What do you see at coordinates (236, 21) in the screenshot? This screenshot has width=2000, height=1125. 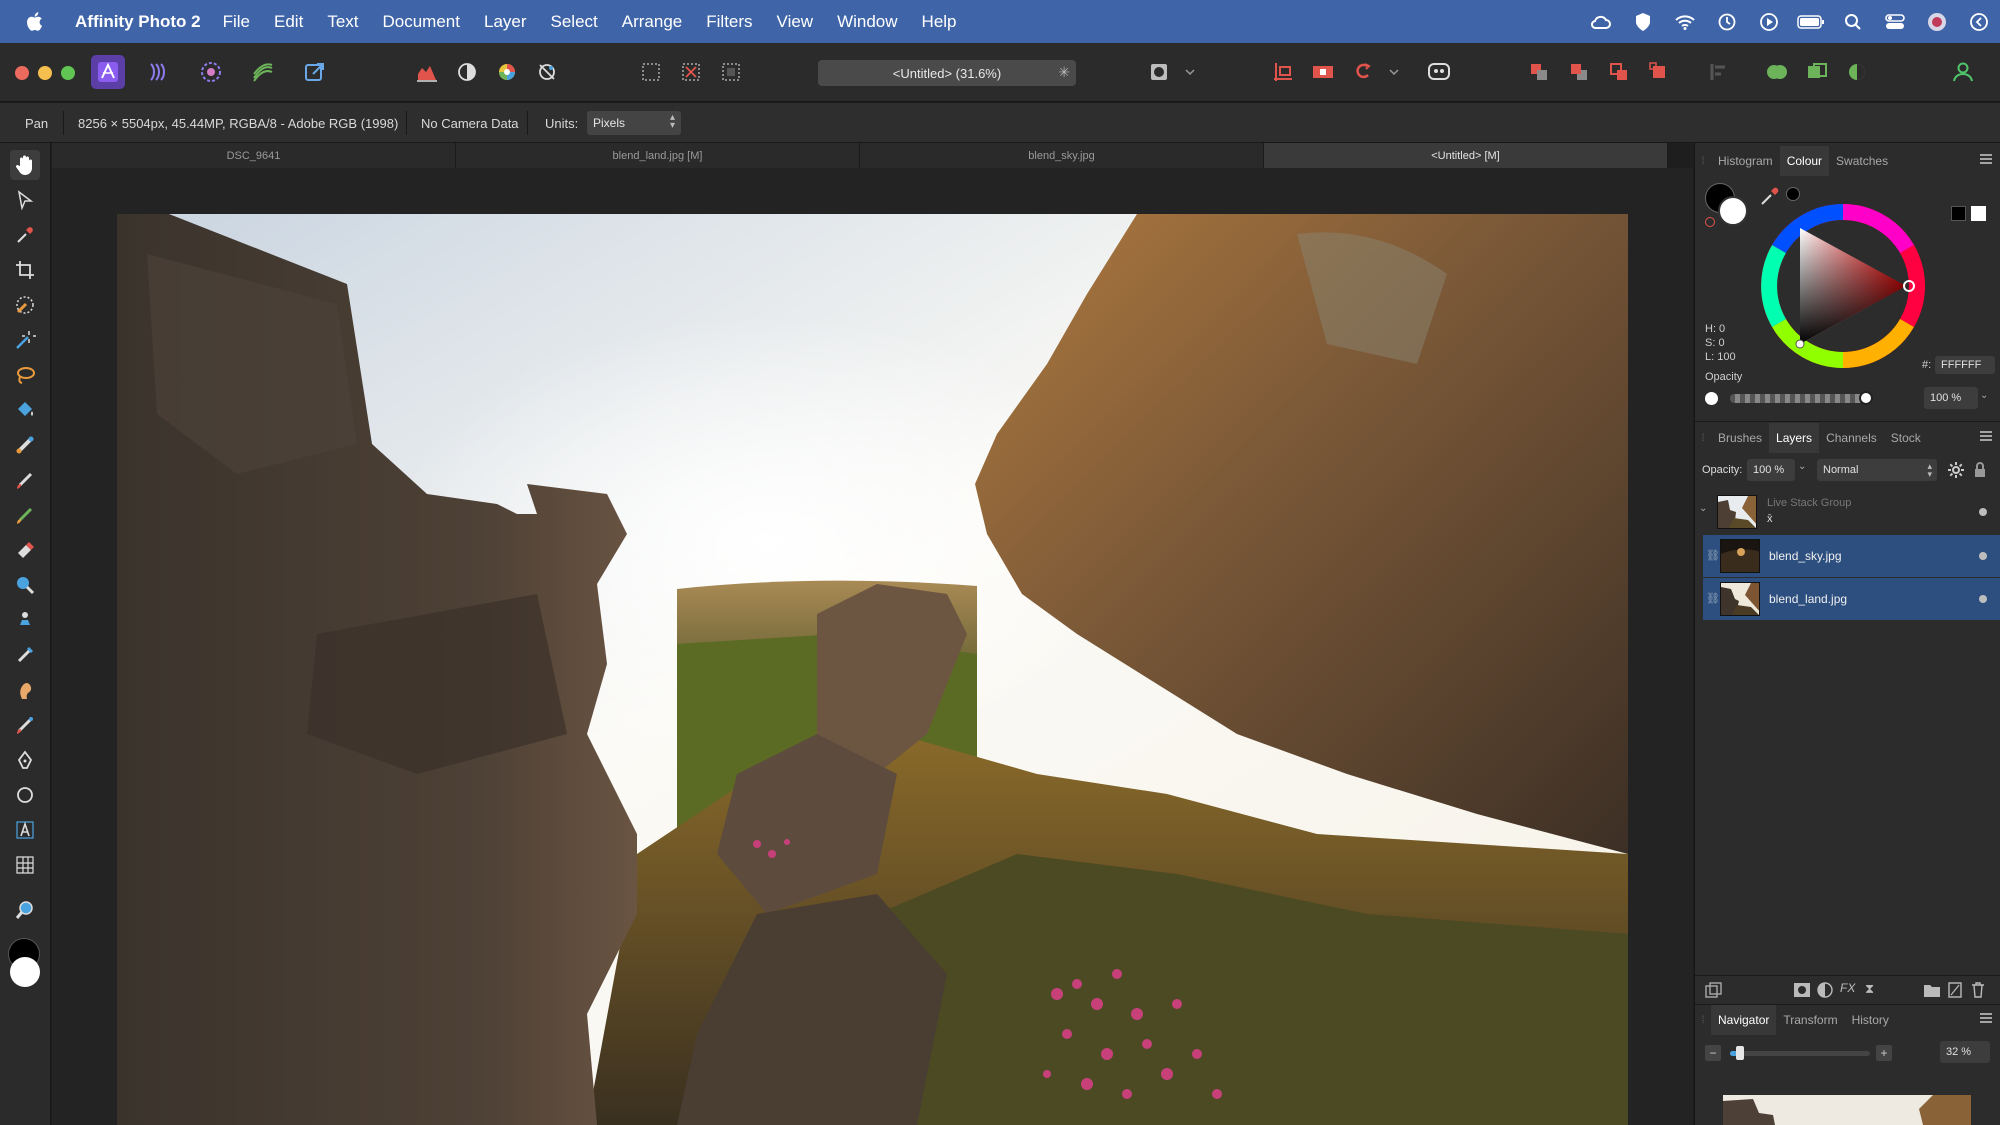 I see `menu-file: File` at bounding box center [236, 21].